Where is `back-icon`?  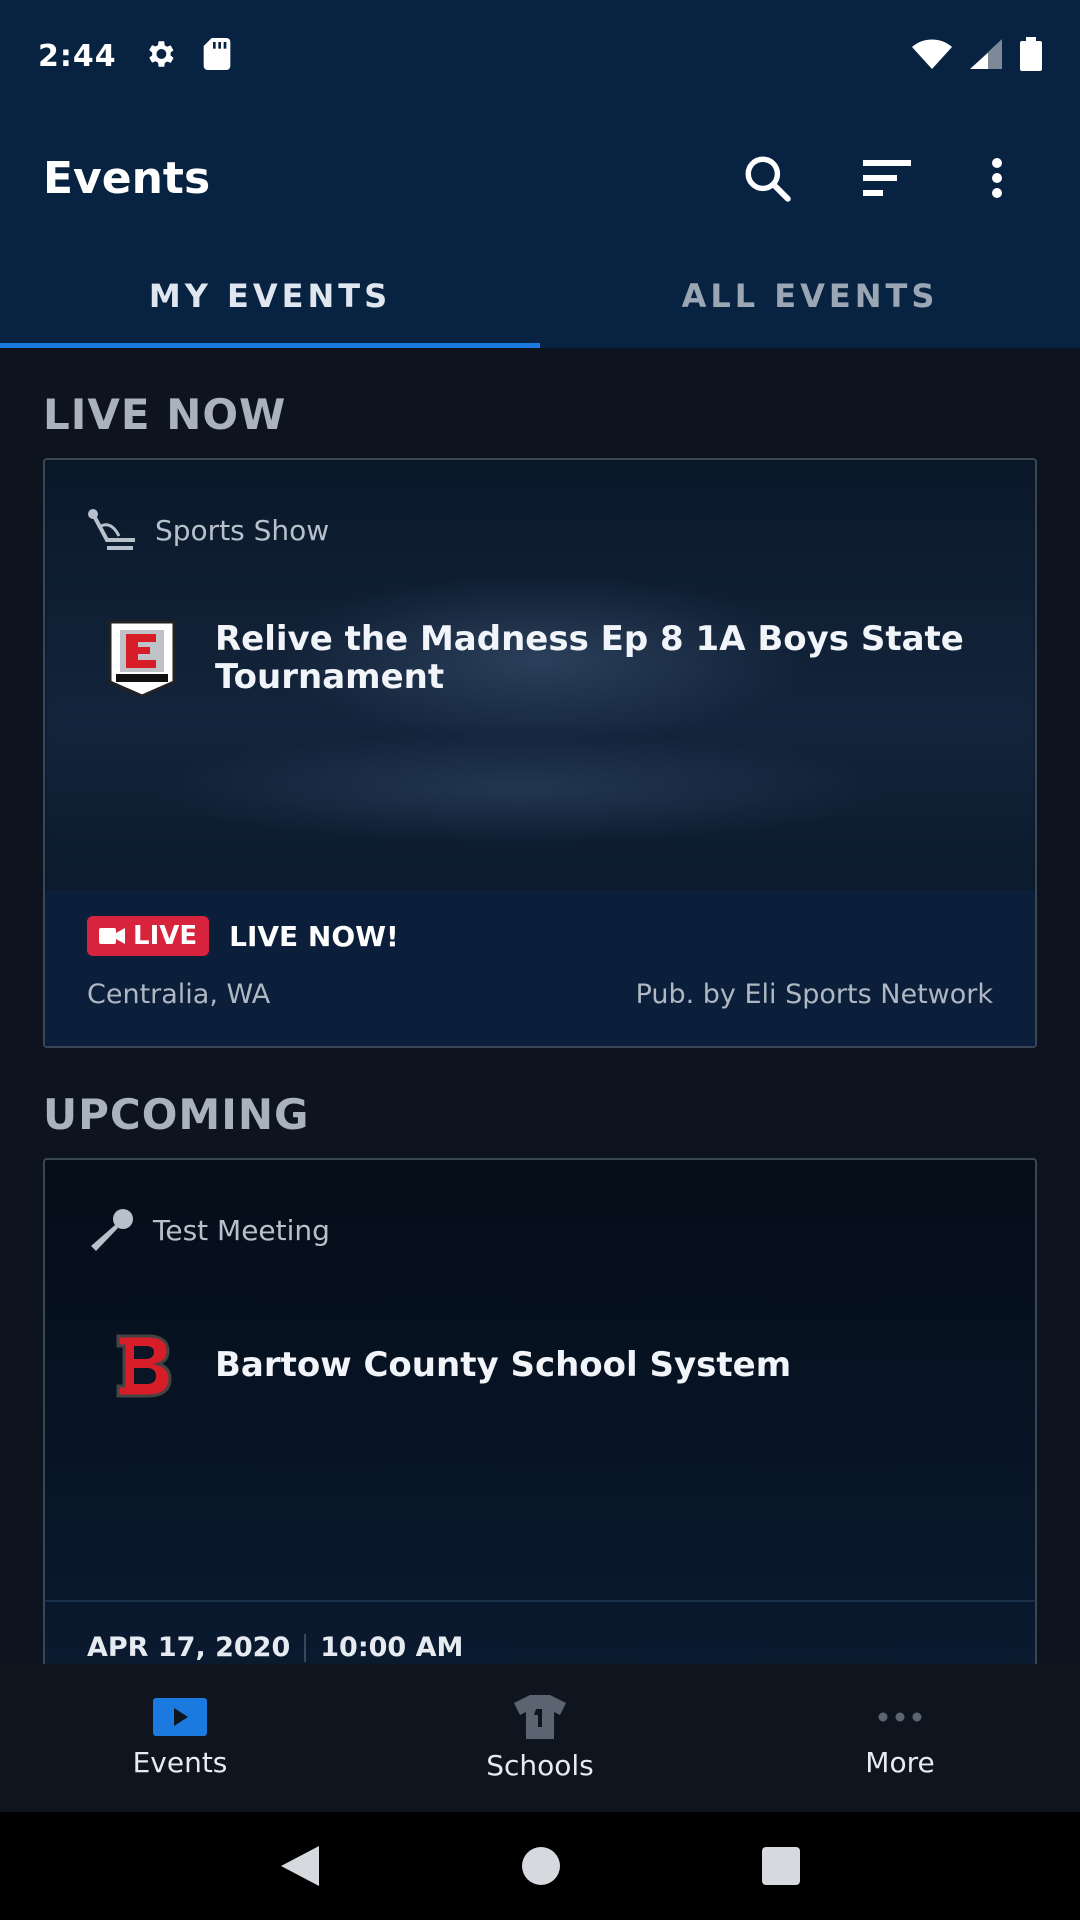
back-icon is located at coordinates (300, 1866).